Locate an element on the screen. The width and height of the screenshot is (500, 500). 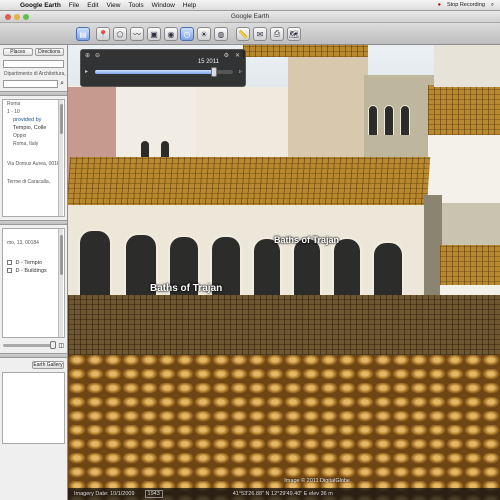
place-label-buildings: D - Buildings is located at coordinates (31, 271).